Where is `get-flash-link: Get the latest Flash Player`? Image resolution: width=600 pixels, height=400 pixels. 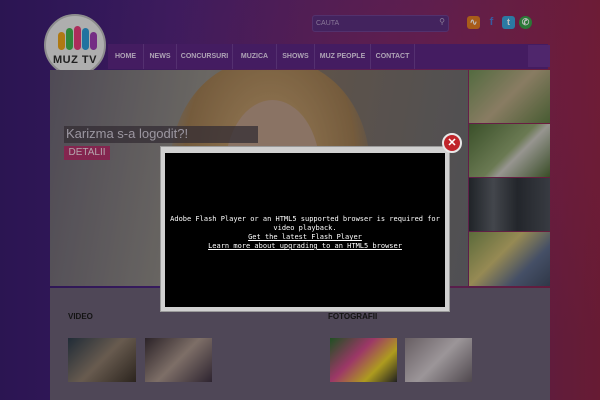
get-flash-link: Get the latest Flash Player is located at coordinates (305, 237).